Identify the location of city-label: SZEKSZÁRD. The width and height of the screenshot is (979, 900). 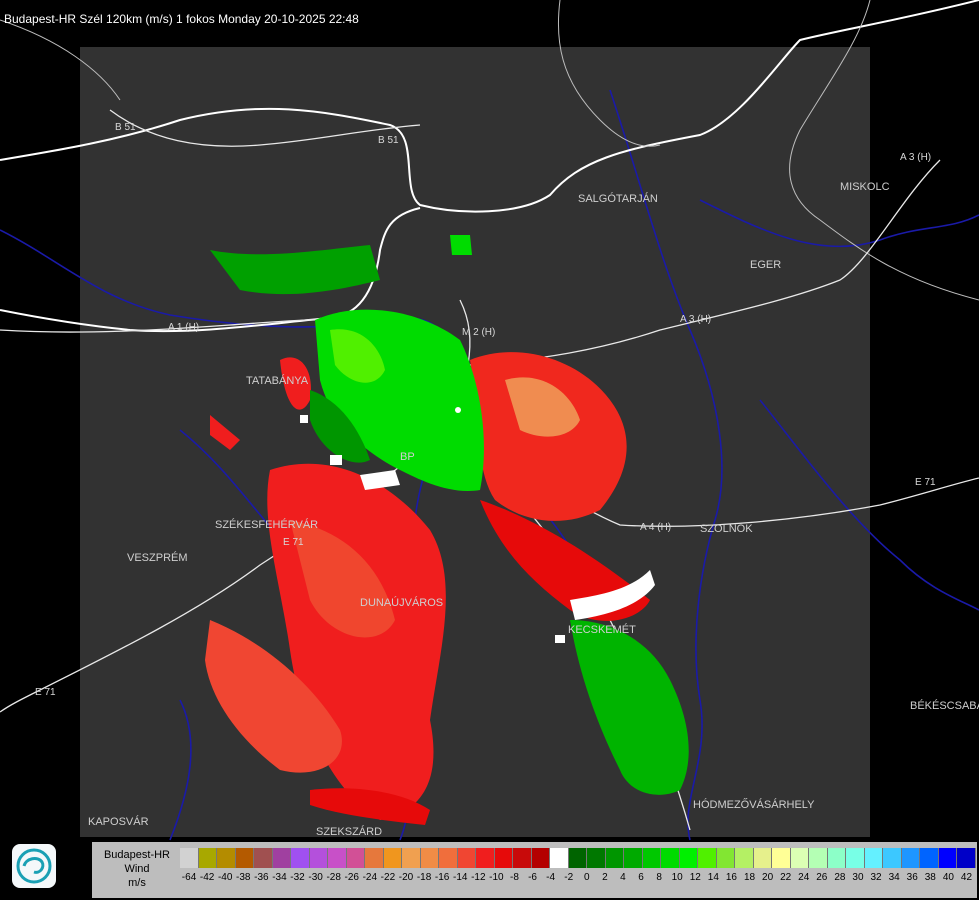
(349, 831).